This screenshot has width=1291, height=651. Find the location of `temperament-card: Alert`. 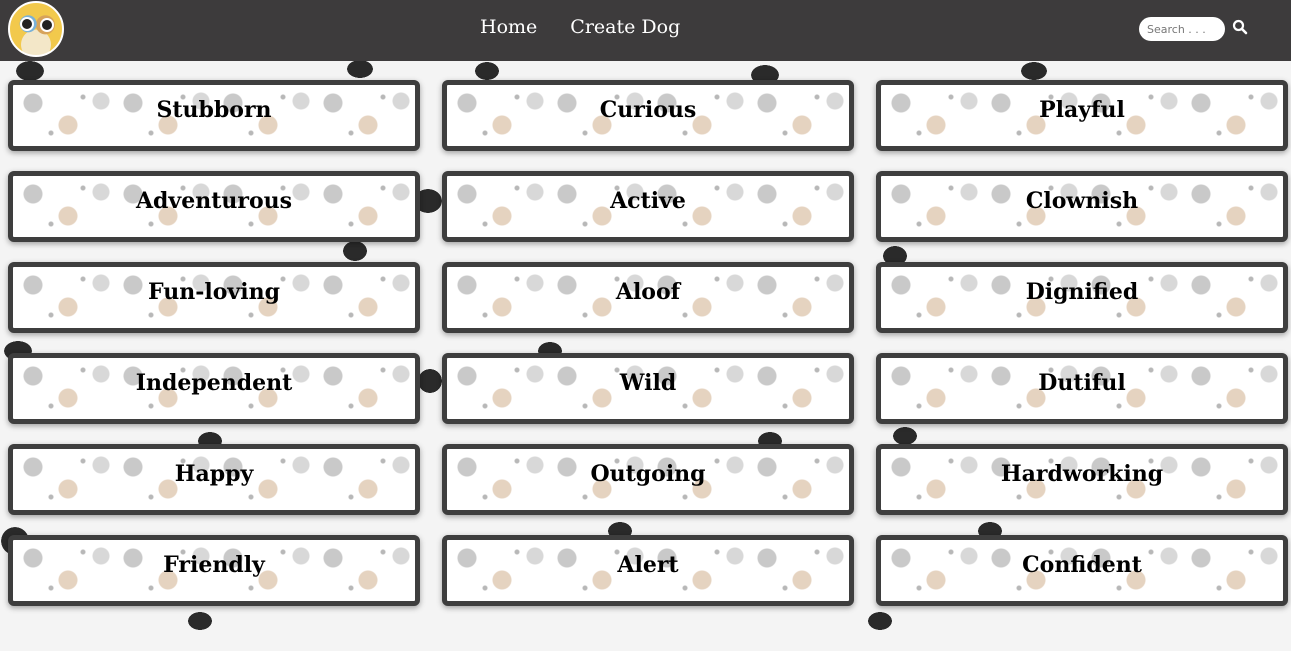

temperament-card: Alert is located at coordinates (648, 570).